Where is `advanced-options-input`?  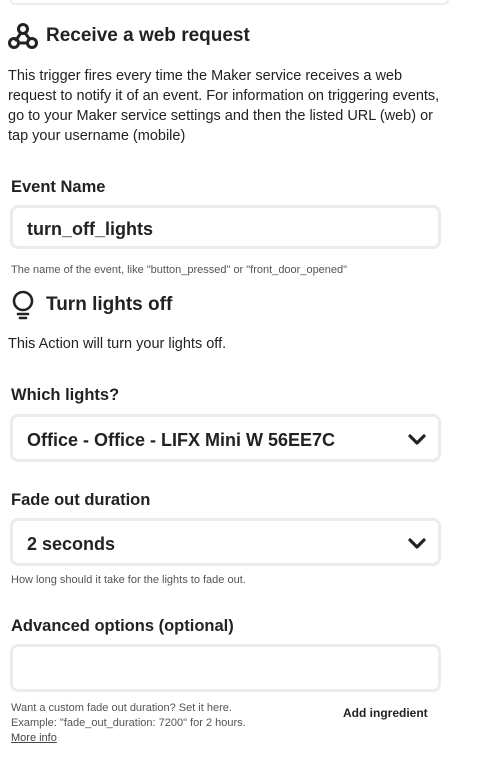
advanced-options-input is located at coordinates (225, 668).